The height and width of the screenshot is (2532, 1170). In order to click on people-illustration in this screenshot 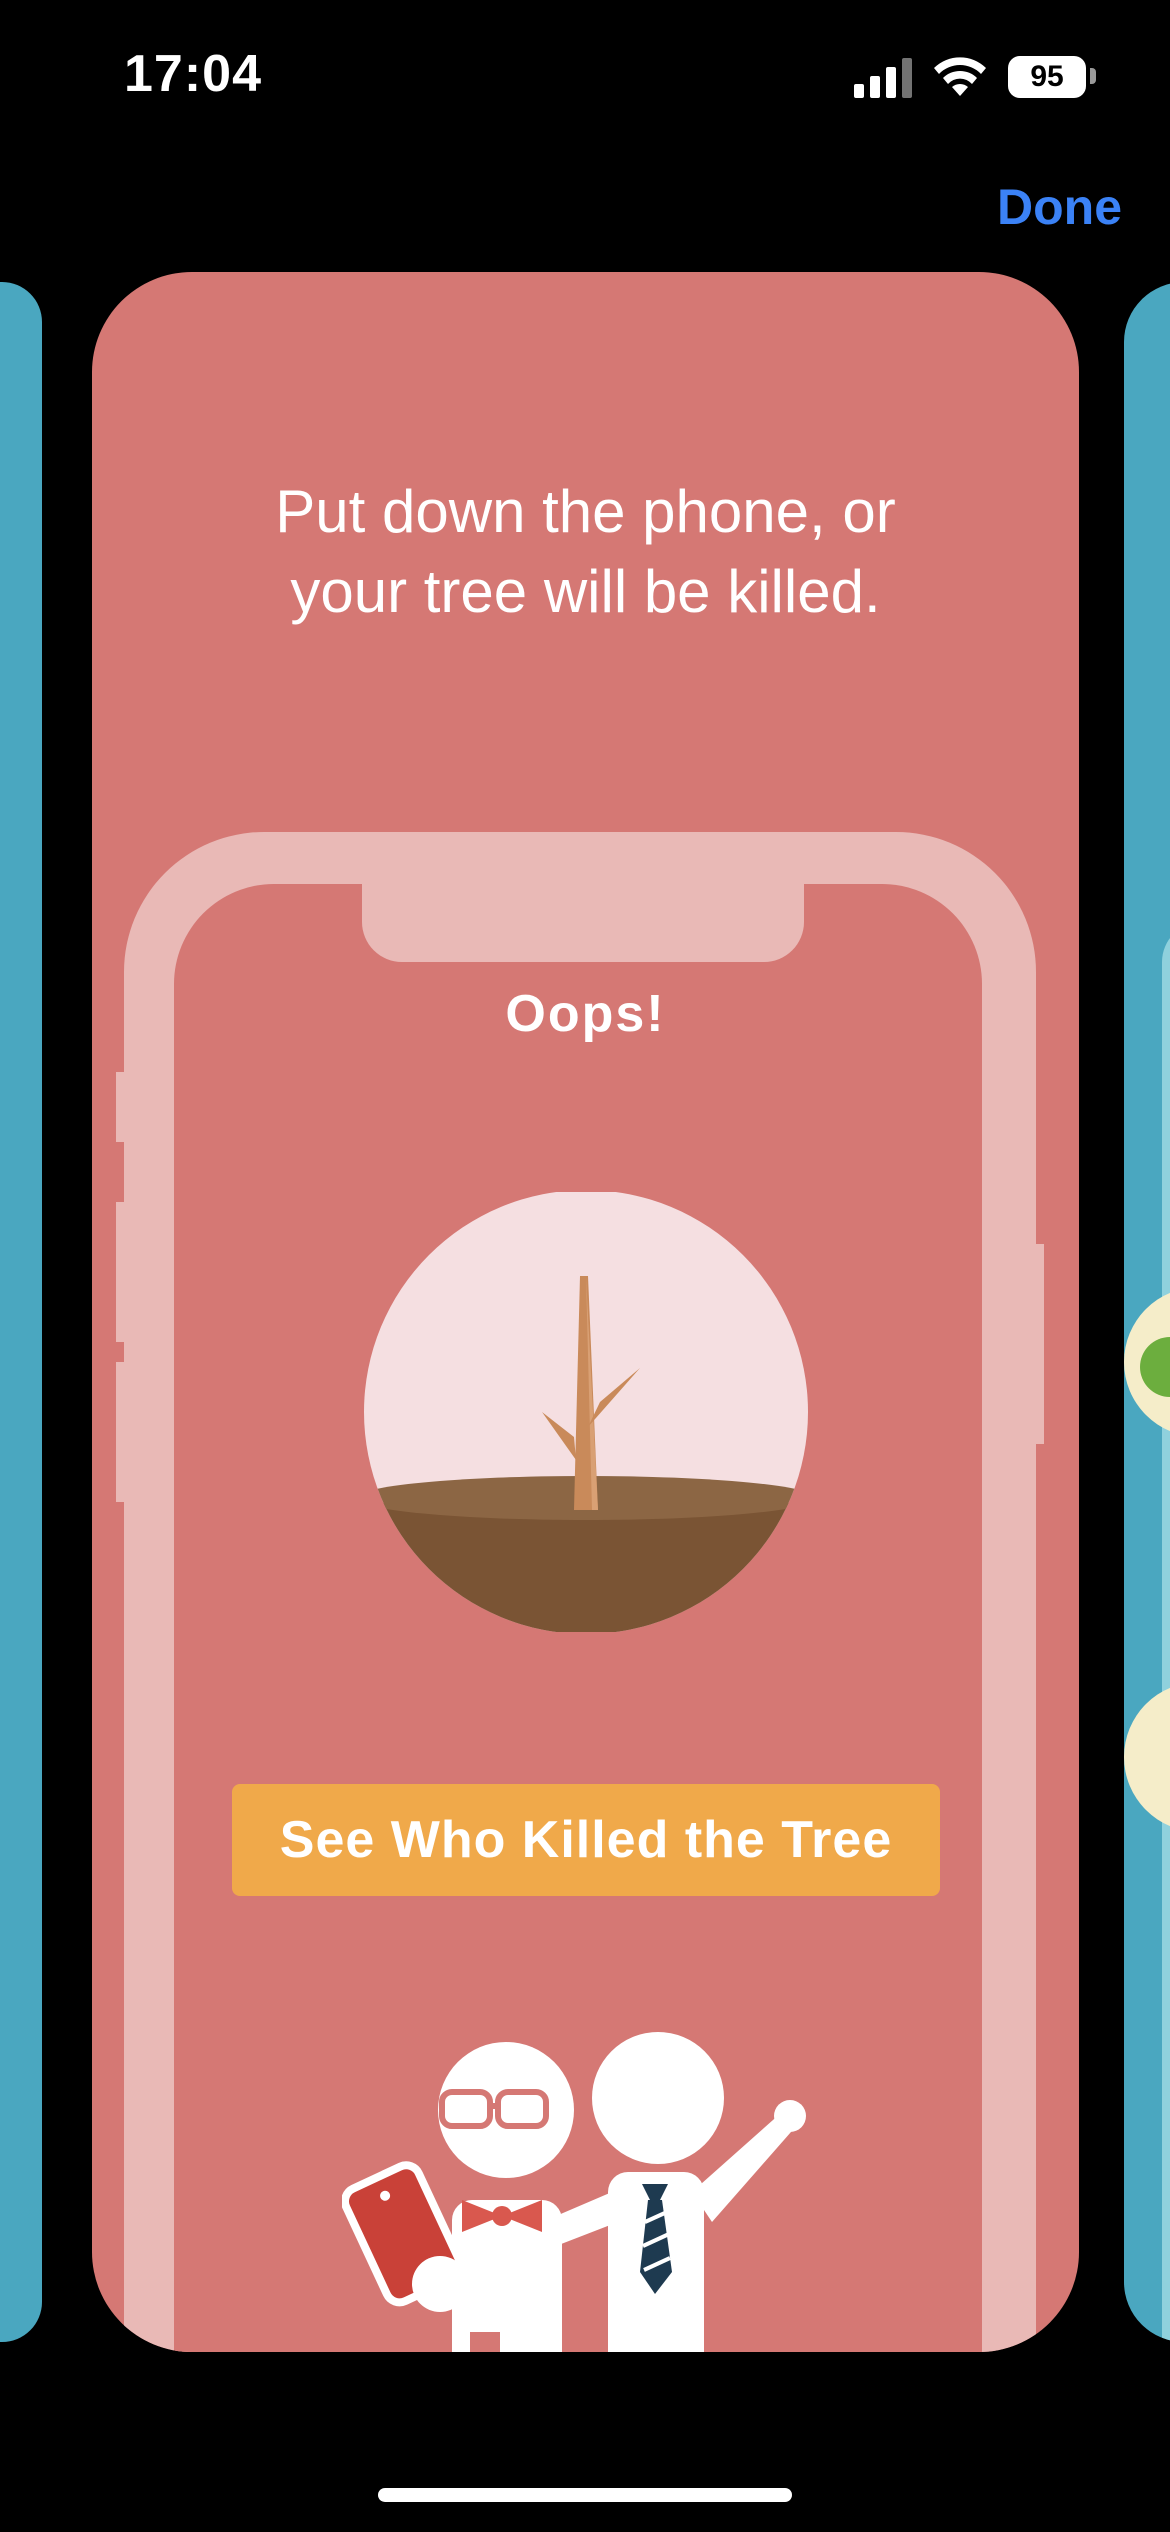, I will do `click(574, 2192)`.